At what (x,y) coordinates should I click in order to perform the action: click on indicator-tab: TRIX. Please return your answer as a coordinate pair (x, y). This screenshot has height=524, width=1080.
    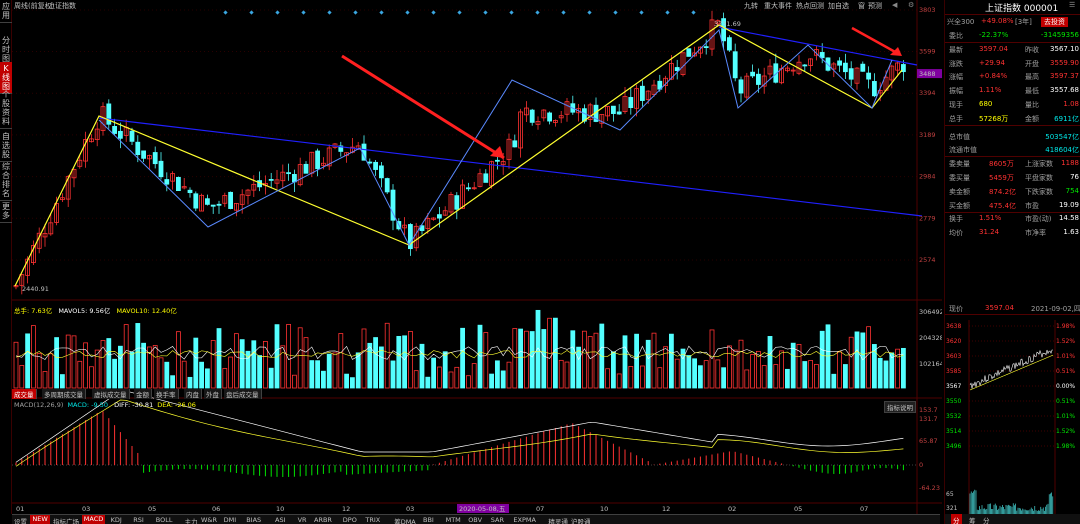
    Looking at the image, I should click on (372, 520).